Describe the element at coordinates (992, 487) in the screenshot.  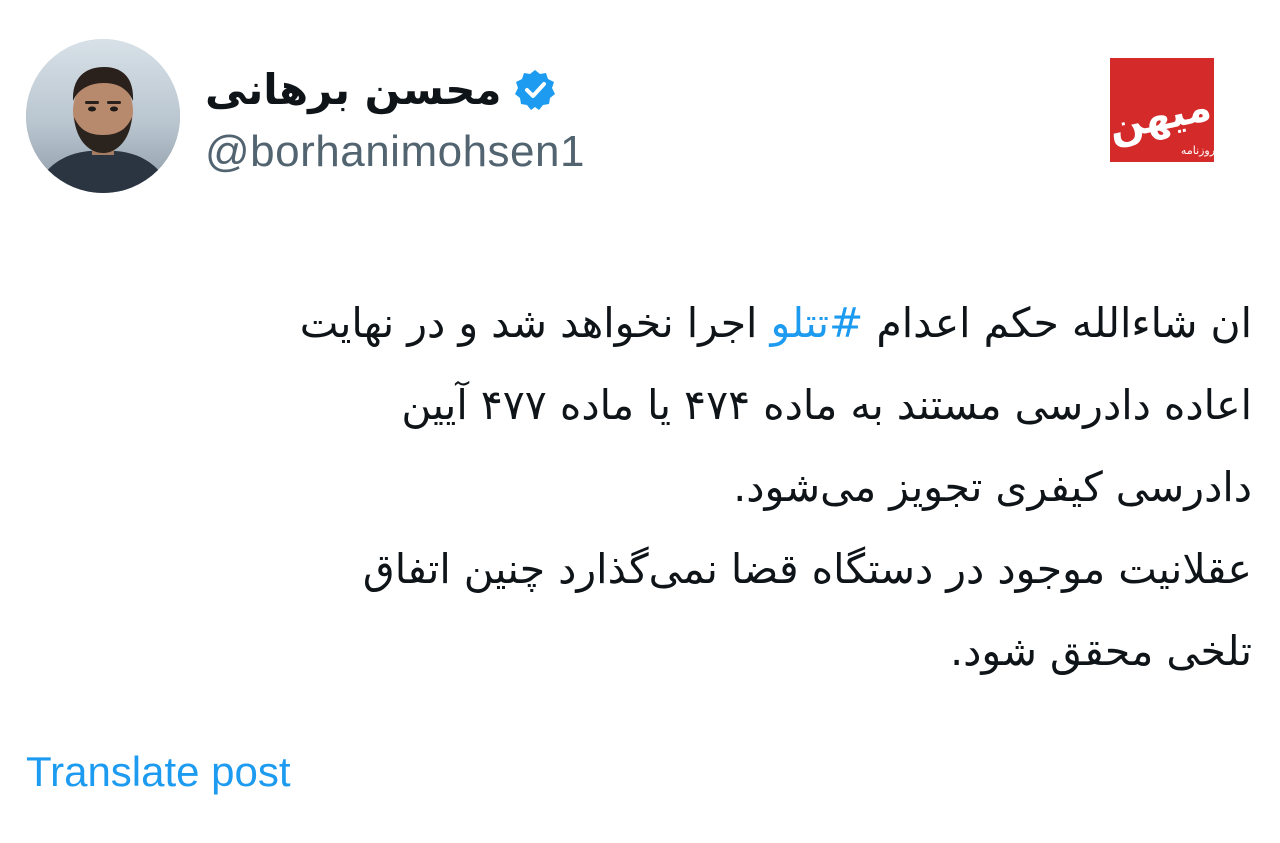
I see `post-line-3: دادرسی کیفری تجویز می‌شود.` at that location.